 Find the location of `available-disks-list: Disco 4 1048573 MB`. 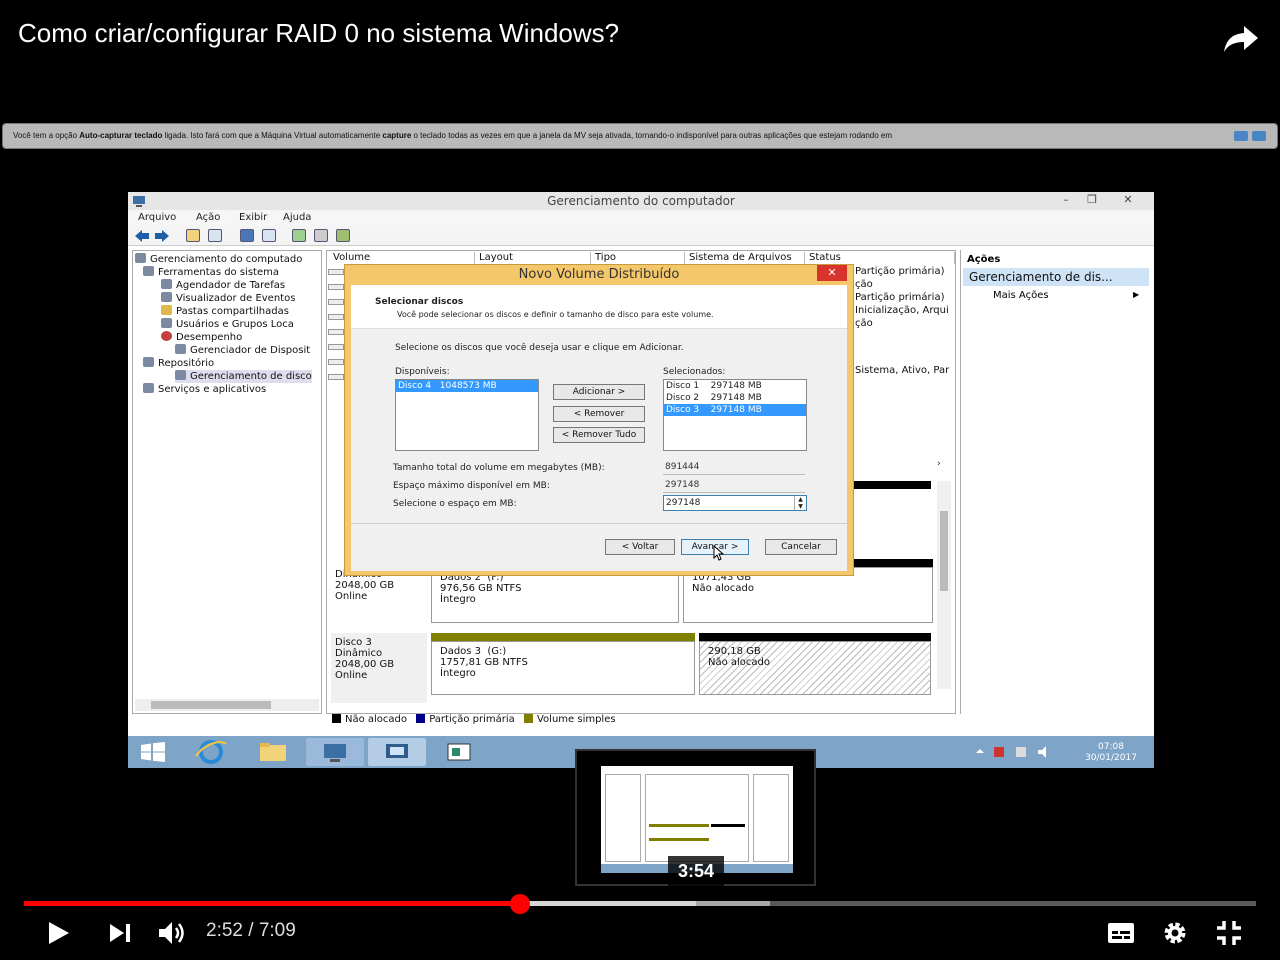

available-disks-list: Disco 4 1048573 MB is located at coordinates (467, 415).